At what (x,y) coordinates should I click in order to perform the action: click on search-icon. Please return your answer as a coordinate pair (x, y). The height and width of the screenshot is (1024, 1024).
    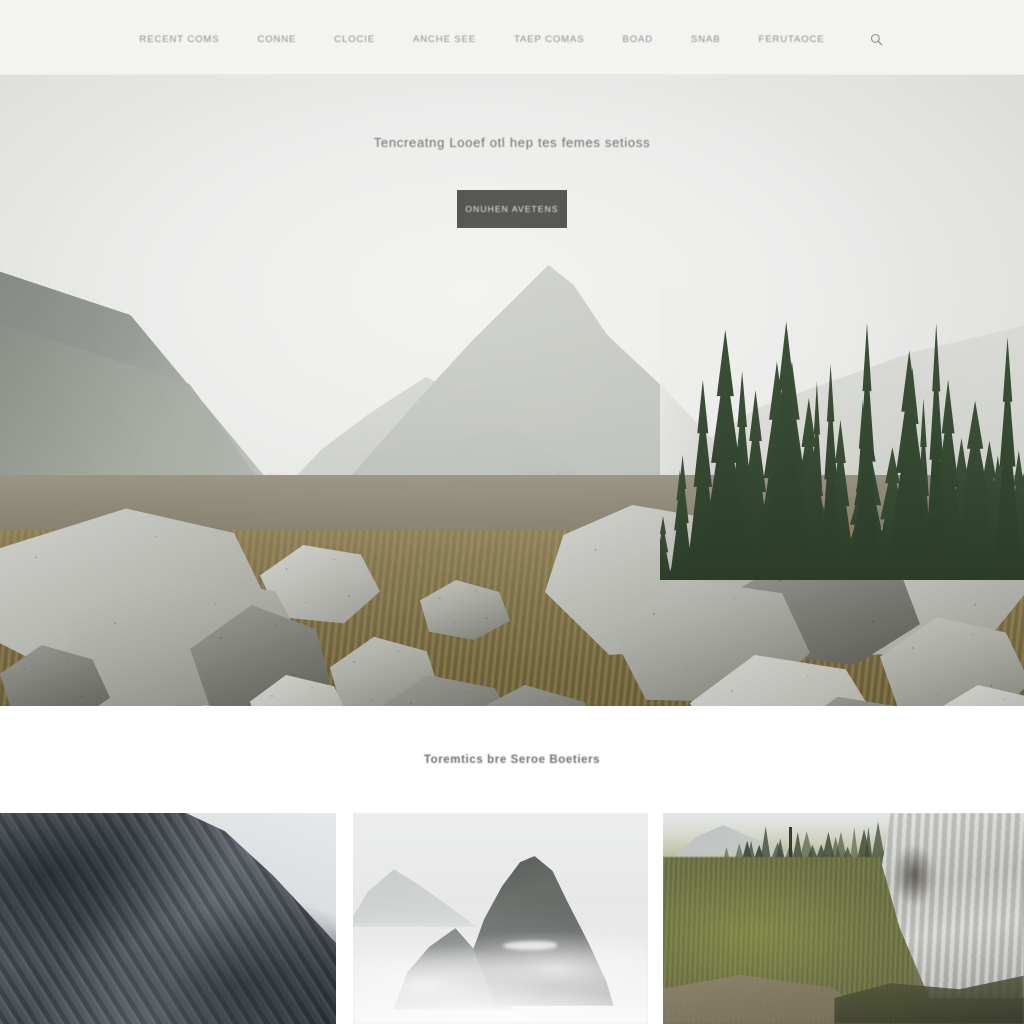
    Looking at the image, I should click on (876, 39).